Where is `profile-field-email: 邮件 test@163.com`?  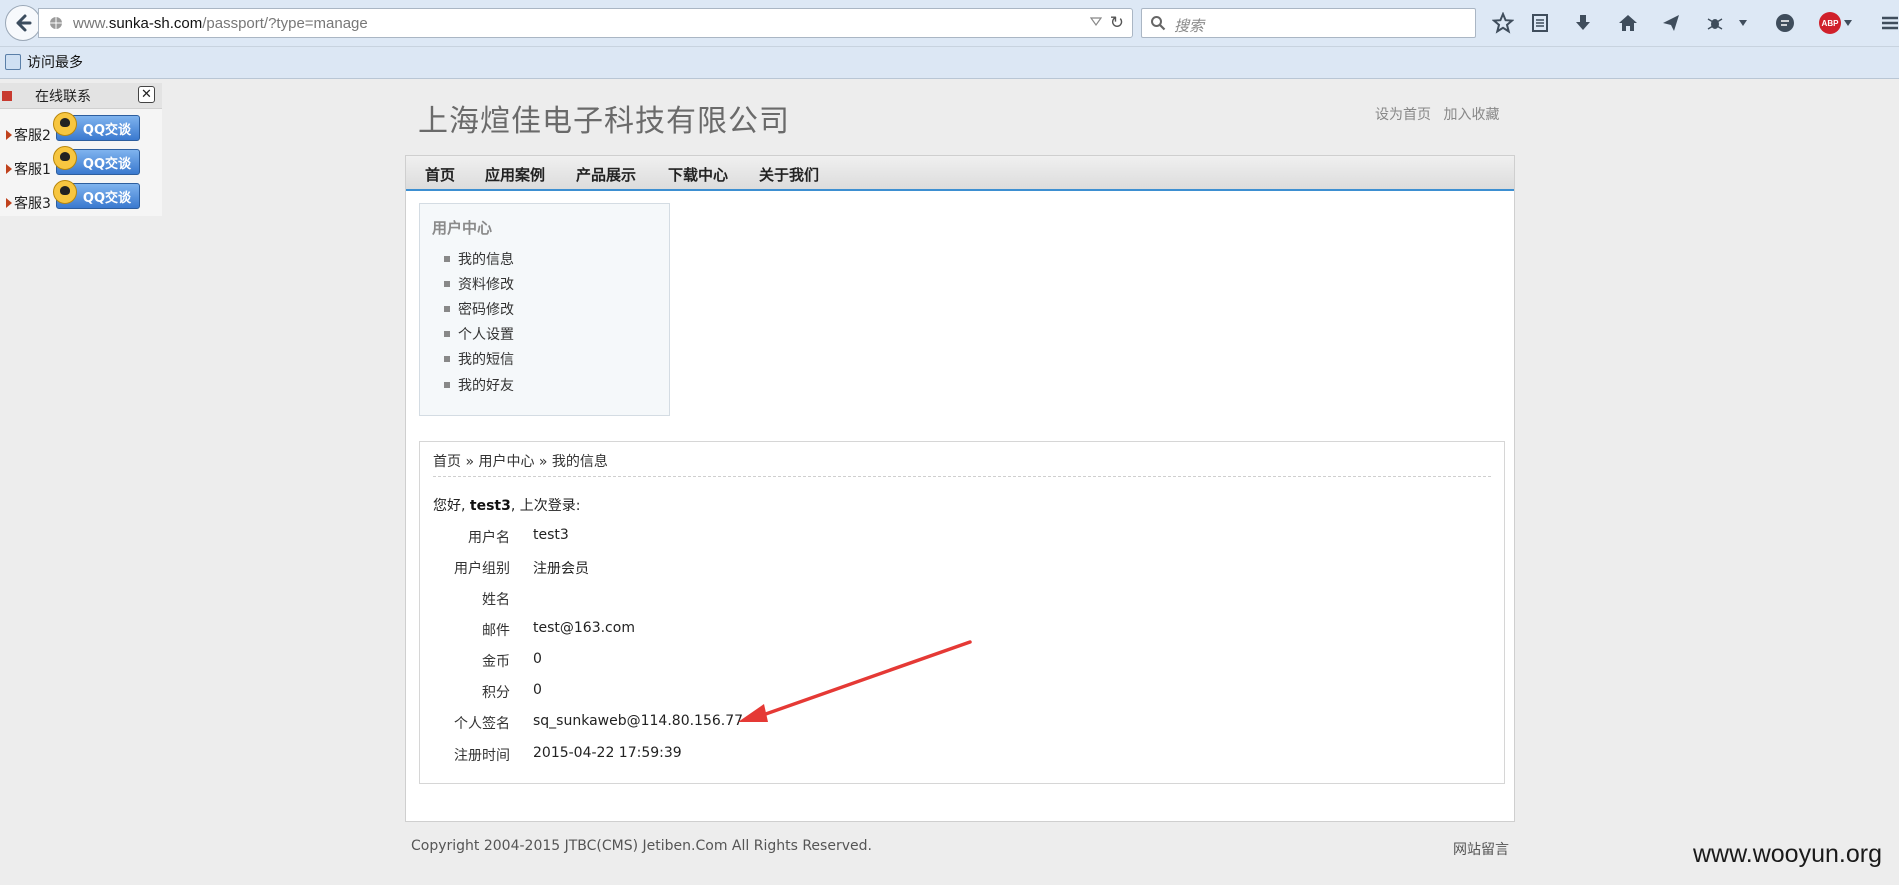
profile-field-email: 邮件 test@163.com is located at coordinates (558, 629).